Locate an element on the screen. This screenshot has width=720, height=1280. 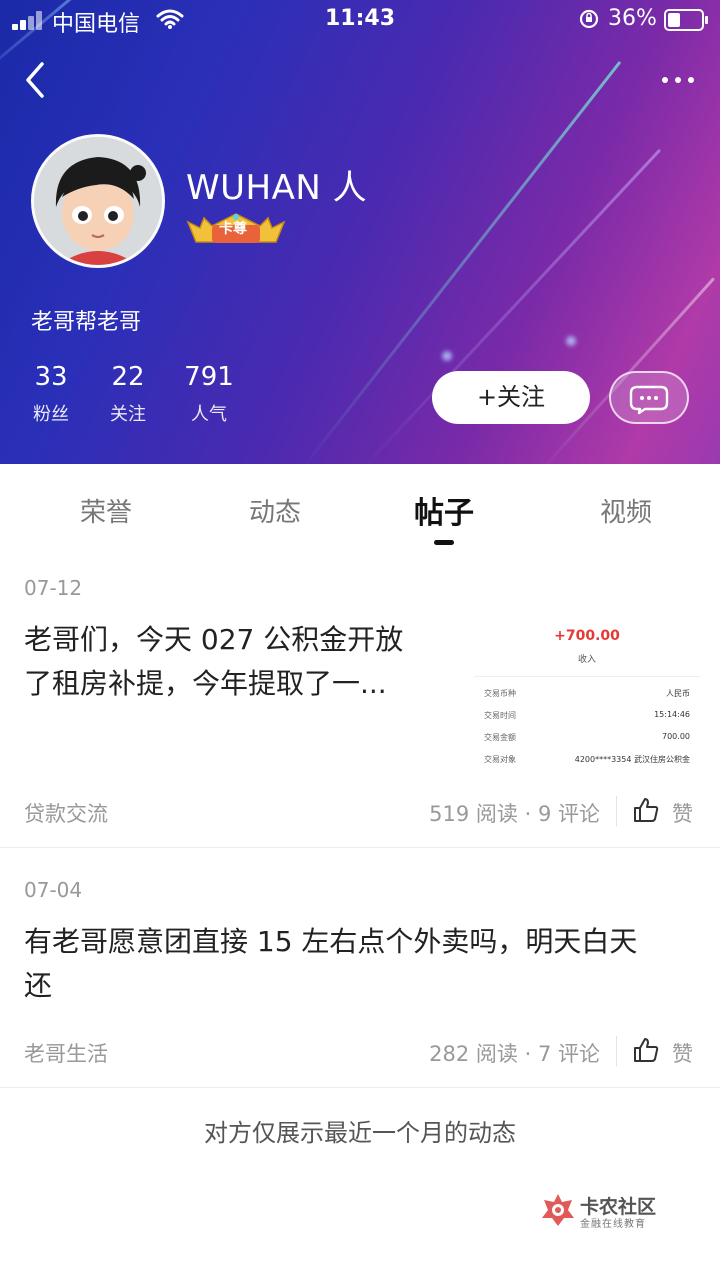
post-title-line: 老哥们，今天 027 公积金开放 is located at coordinates (214, 639).